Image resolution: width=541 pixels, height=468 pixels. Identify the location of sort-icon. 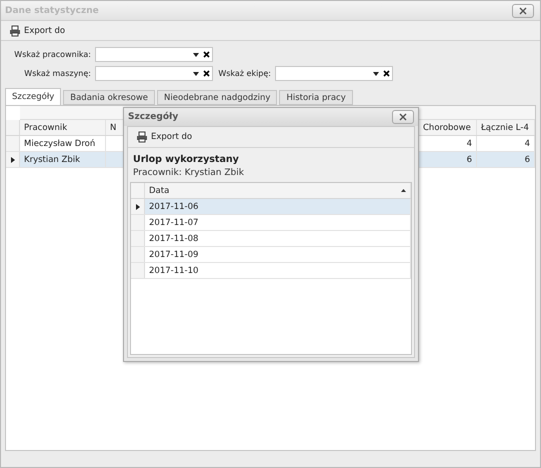
(403, 190).